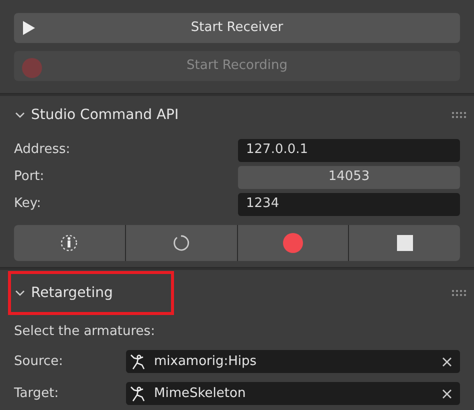 The width and height of the screenshot is (474, 410). Describe the element at coordinates (349, 204) in the screenshot. I see `input-field: 1234` at that location.